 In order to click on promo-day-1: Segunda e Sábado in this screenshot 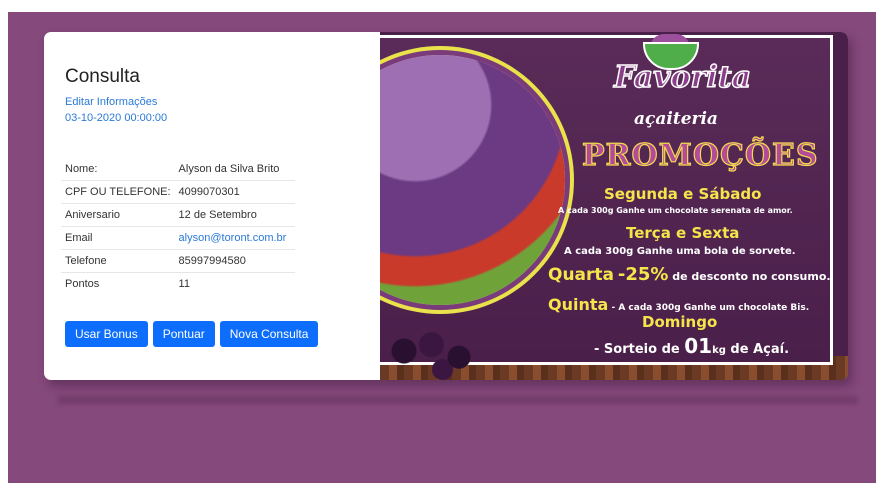, I will do `click(683, 194)`.